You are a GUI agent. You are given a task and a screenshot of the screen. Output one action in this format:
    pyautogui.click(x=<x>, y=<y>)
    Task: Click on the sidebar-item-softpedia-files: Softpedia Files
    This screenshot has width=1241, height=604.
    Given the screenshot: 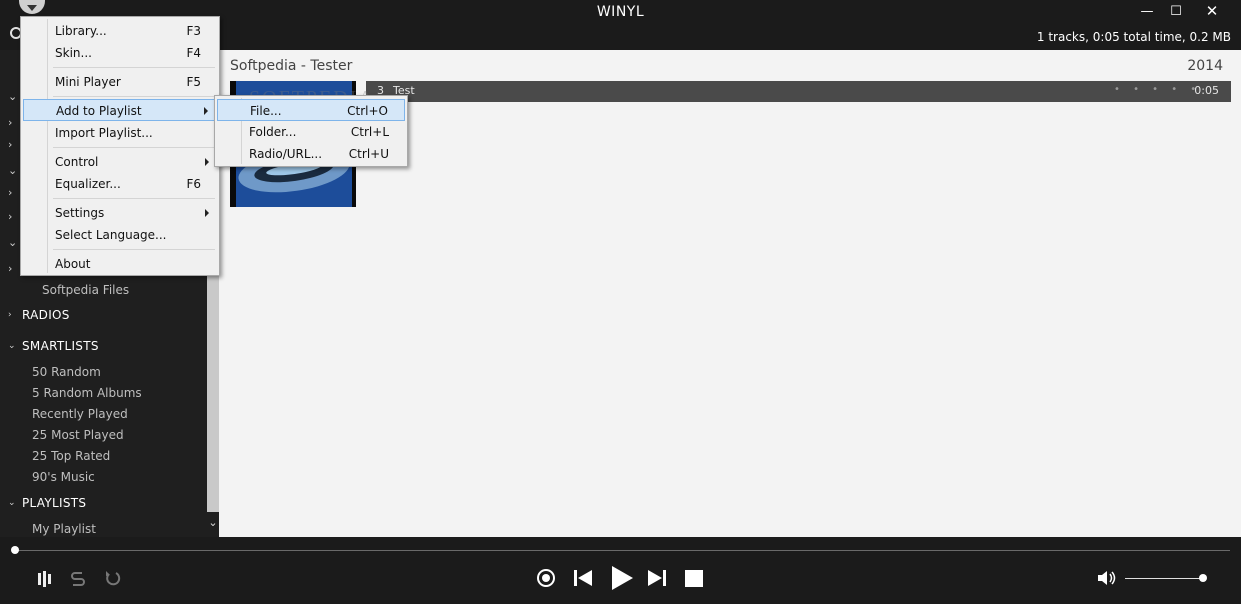 What is the action you would take?
    pyautogui.click(x=85, y=290)
    